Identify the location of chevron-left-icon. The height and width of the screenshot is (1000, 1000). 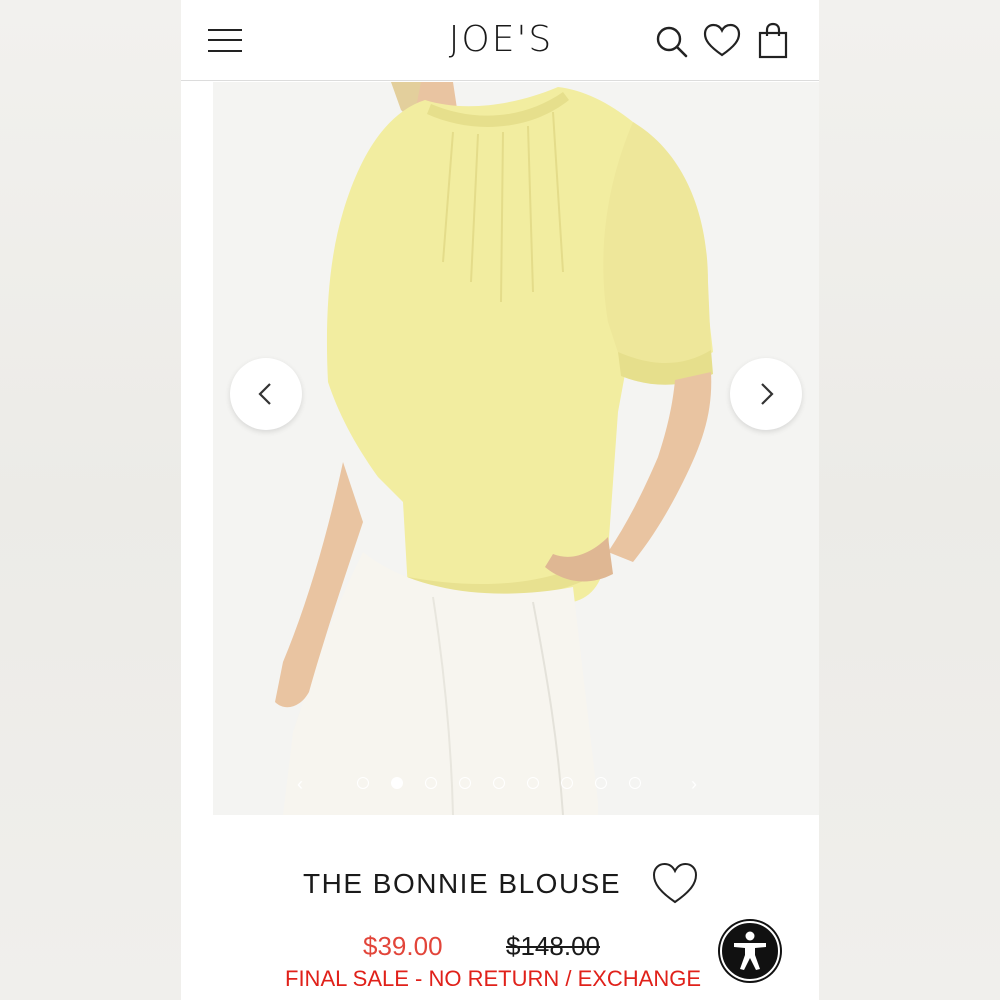
(264, 394).